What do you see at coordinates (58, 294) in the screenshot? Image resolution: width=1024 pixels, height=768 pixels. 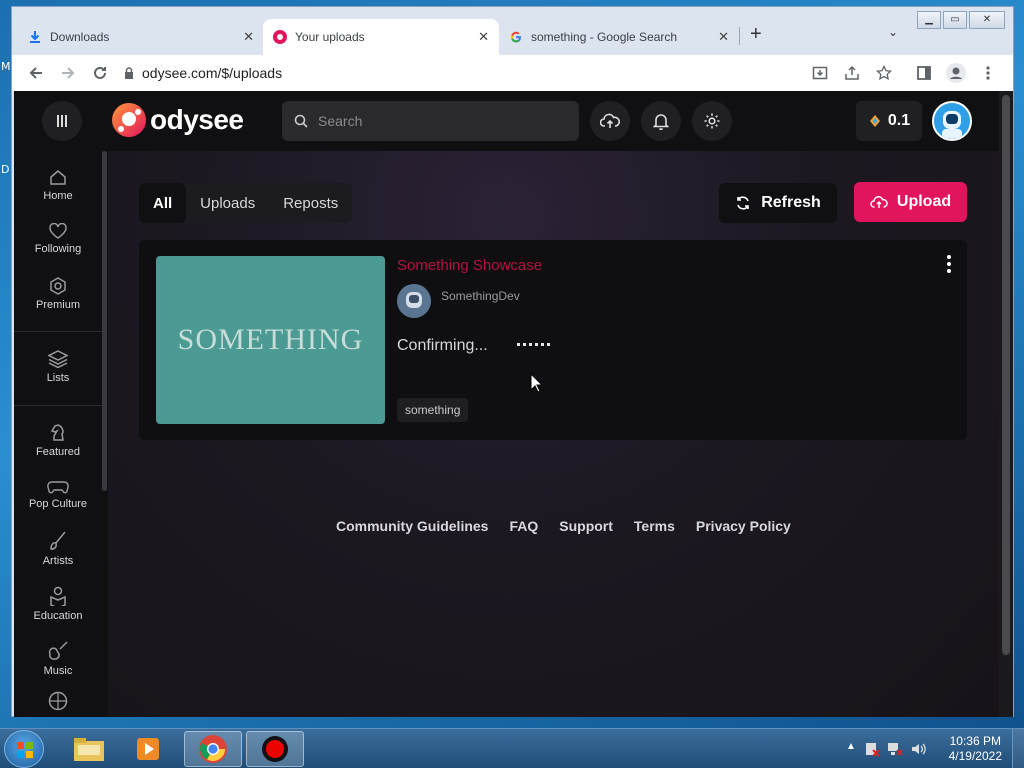 I see `sidebar-item-premium: Premium` at bounding box center [58, 294].